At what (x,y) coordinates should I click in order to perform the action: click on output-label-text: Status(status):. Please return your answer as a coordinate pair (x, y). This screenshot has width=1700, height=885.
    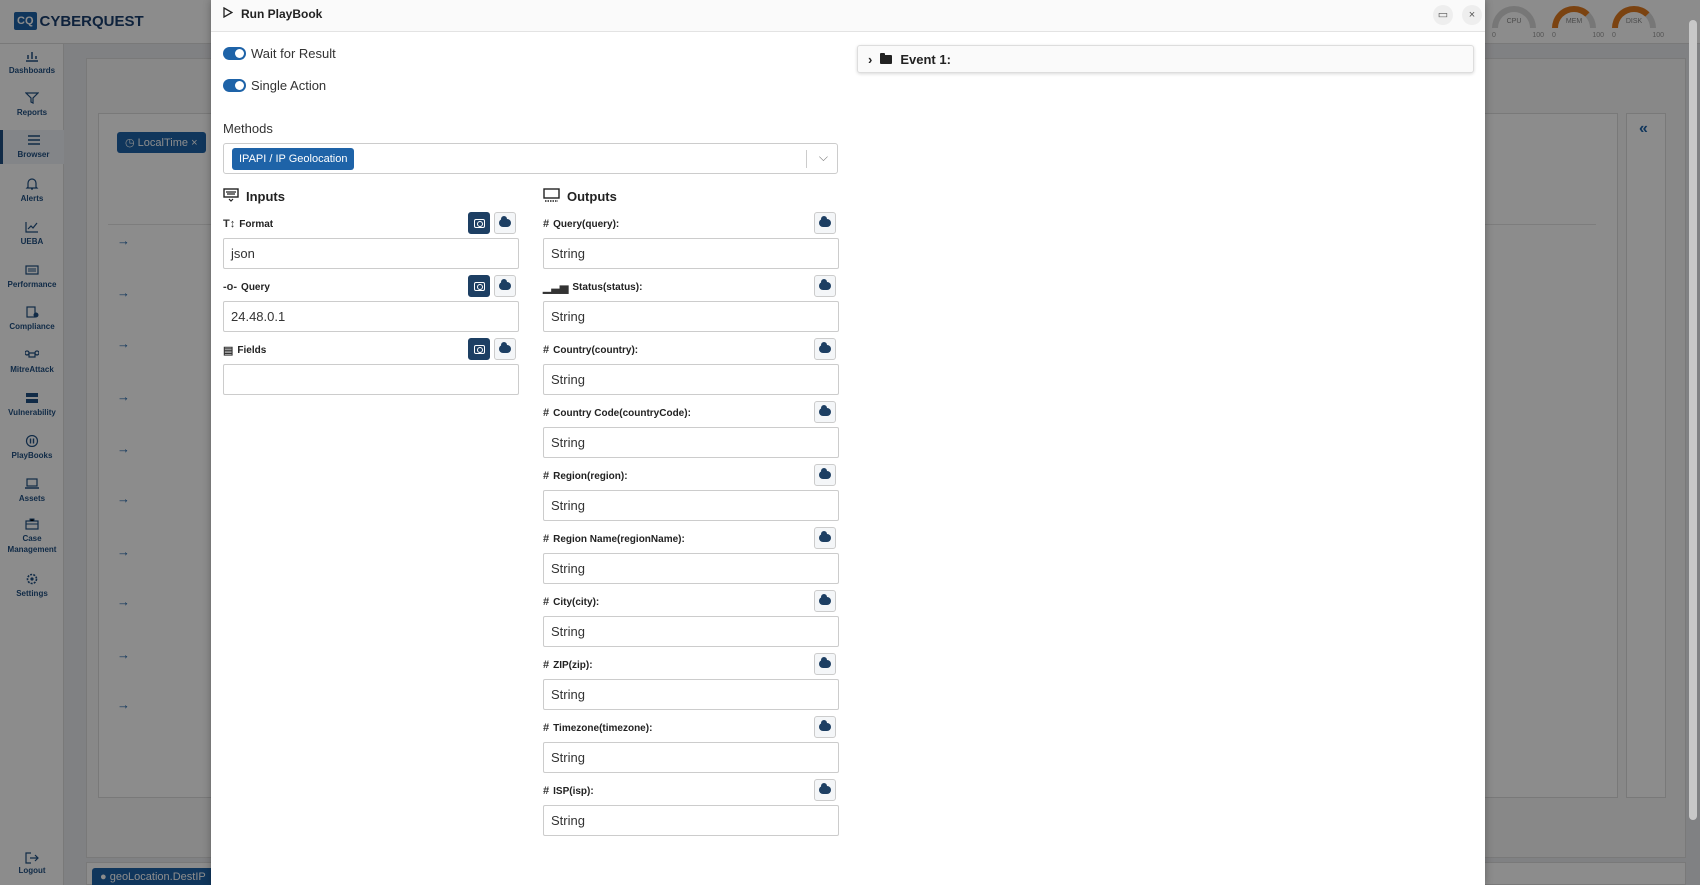
    Looking at the image, I should click on (607, 287).